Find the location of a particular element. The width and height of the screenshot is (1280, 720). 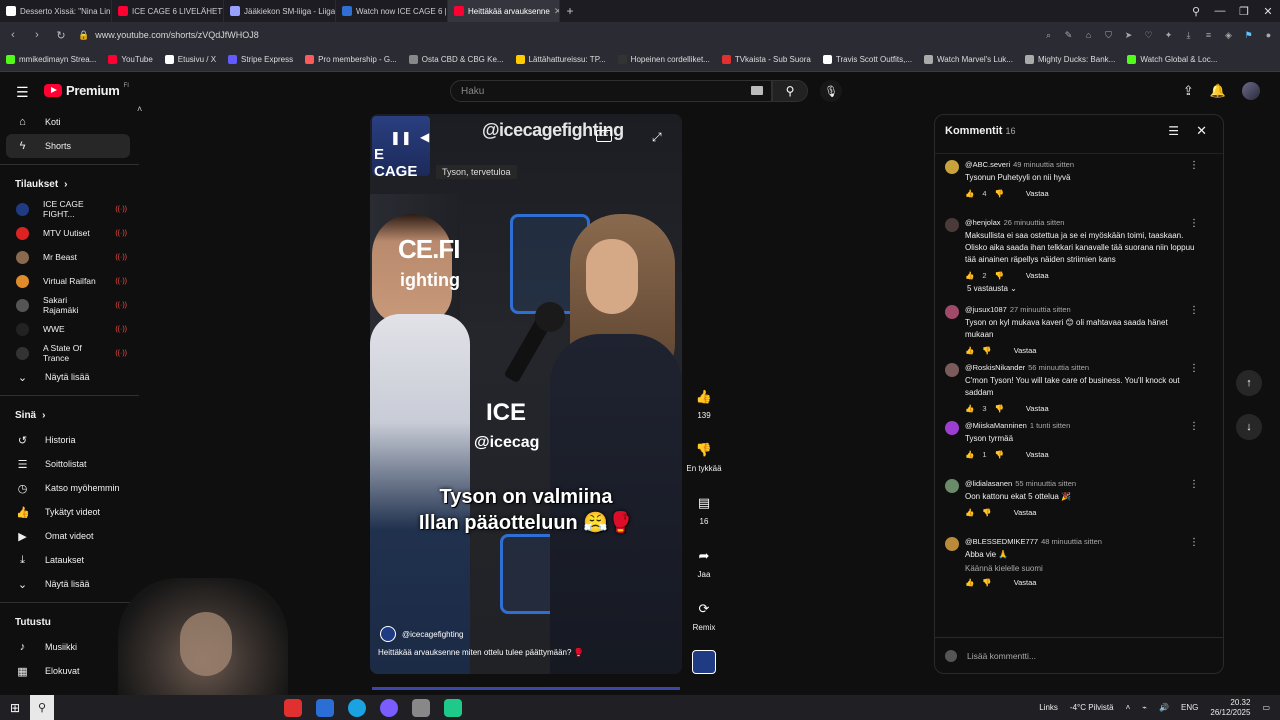

subscription-item: ICE CAGE FIGHT... ((·)) is located at coordinates (72, 209).